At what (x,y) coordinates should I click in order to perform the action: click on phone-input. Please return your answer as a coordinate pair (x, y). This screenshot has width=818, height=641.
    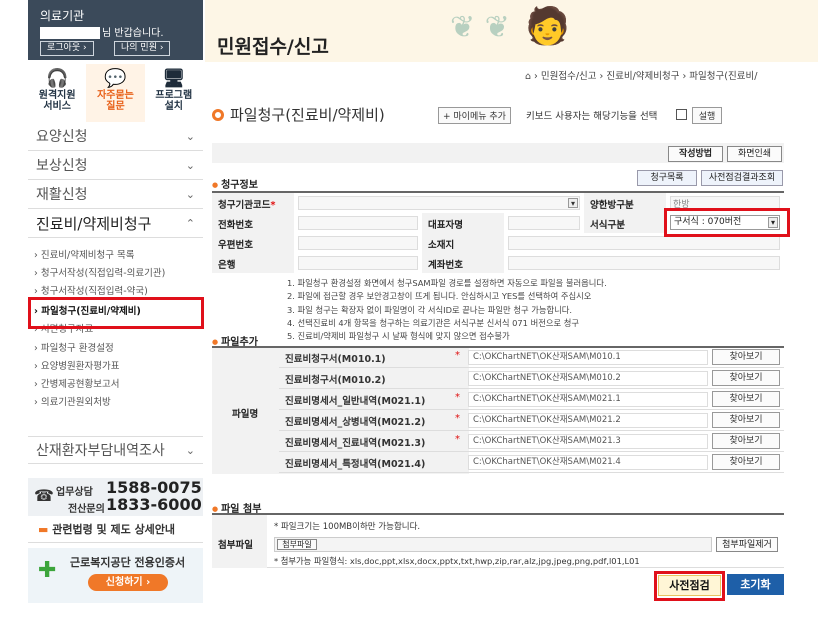
    Looking at the image, I should click on (358, 223).